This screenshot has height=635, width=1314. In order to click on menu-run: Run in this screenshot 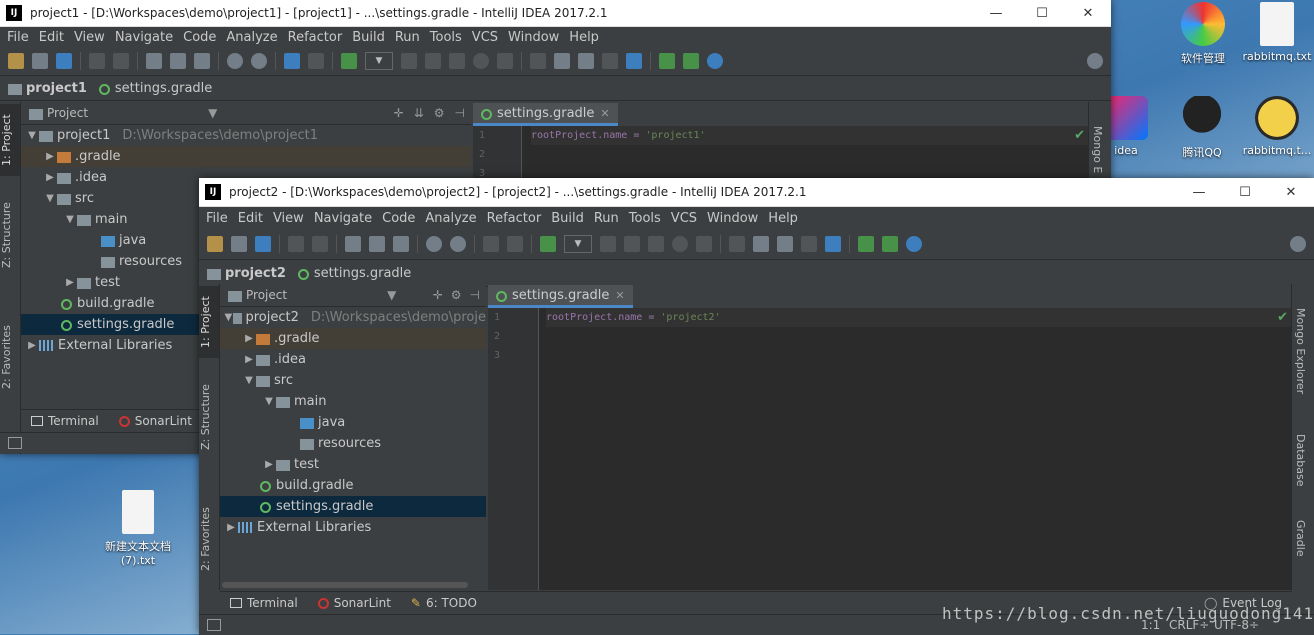, I will do `click(407, 37)`.